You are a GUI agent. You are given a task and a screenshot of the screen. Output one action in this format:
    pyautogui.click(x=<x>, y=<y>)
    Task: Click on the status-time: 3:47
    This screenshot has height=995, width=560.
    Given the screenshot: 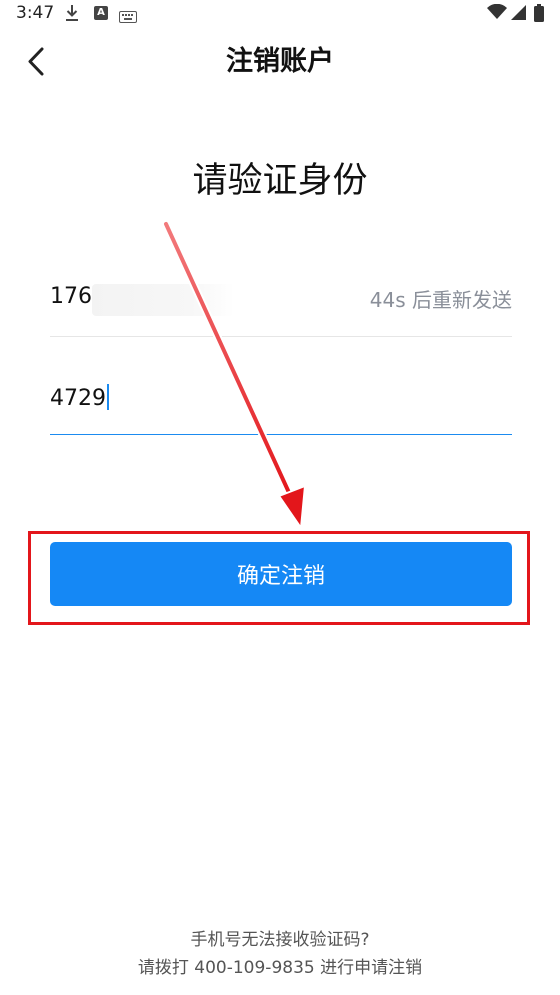 What is the action you would take?
    pyautogui.click(x=35, y=13)
    